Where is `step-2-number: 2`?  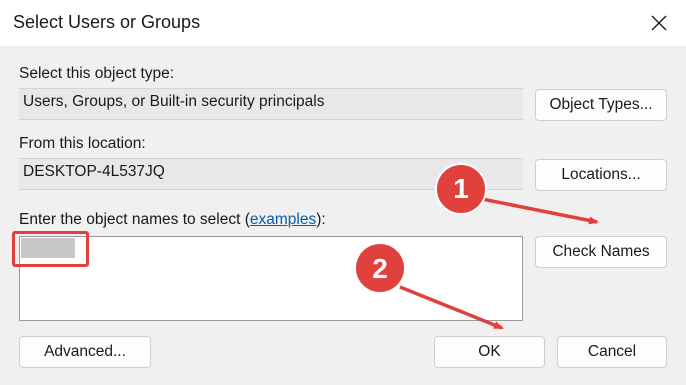 step-2-number: 2 is located at coordinates (380, 268).